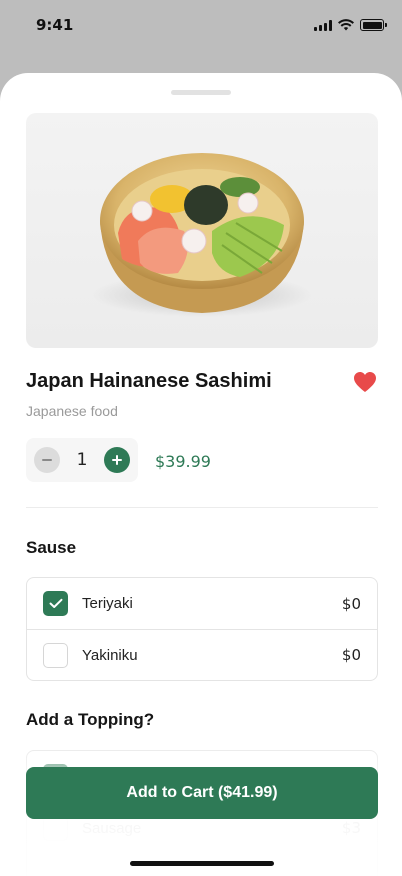 This screenshot has height=876, width=402. I want to click on status-bar: 9:41, so click(201, 25).